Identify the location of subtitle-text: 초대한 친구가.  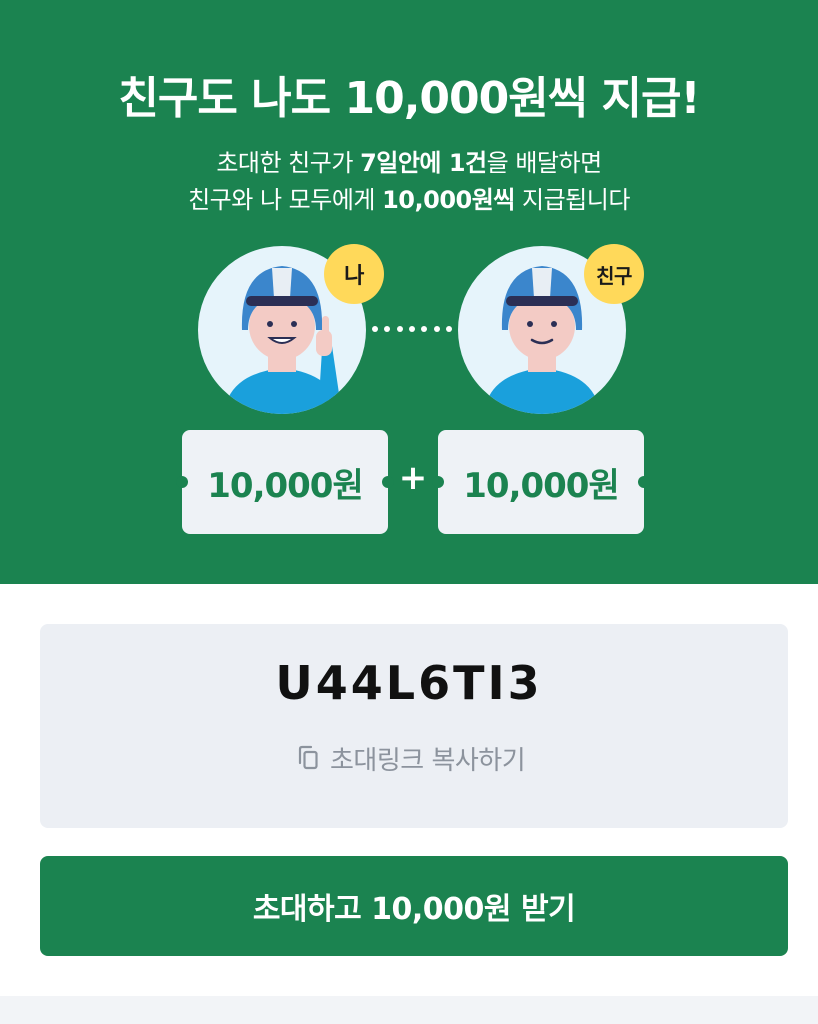
(288, 163).